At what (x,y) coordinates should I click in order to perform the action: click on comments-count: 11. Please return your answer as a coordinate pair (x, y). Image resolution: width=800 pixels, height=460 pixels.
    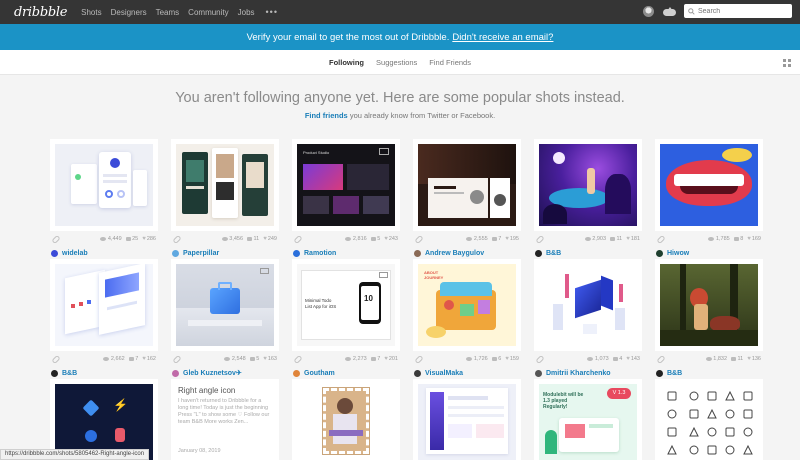
    Looking at the image, I should click on (256, 239).